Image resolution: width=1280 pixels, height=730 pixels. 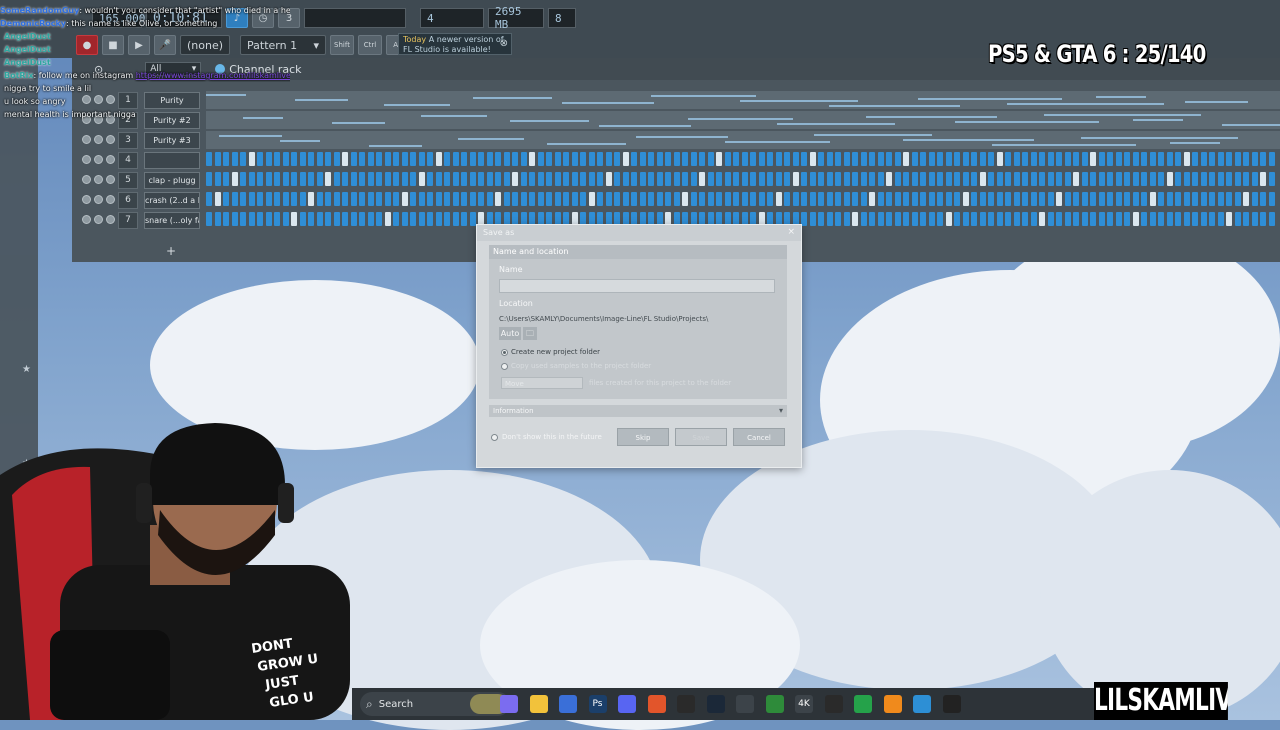 I want to click on channel-name-button: Purity #3, so click(x=172, y=140).